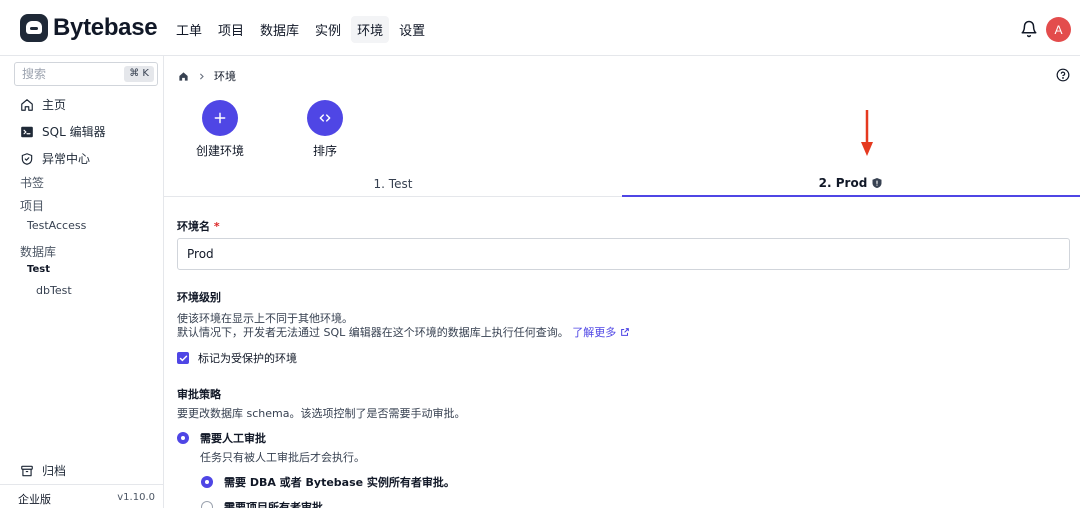  What do you see at coordinates (38, 269) in the screenshot?
I see `sidebar-database-env: Test` at bounding box center [38, 269].